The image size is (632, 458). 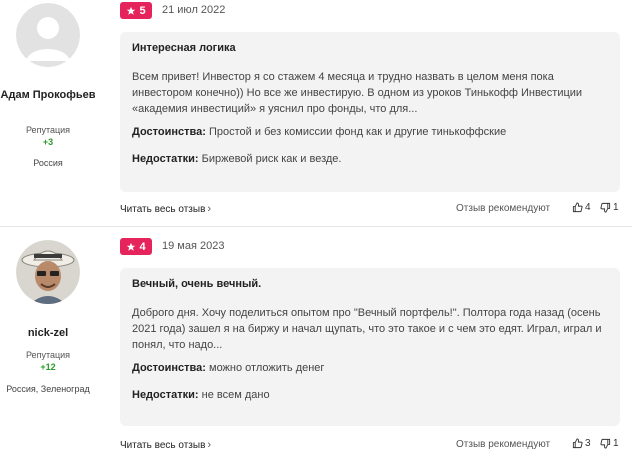 What do you see at coordinates (194, 10) in the screenshot?
I see `review-date: 21 июл 2022` at bounding box center [194, 10].